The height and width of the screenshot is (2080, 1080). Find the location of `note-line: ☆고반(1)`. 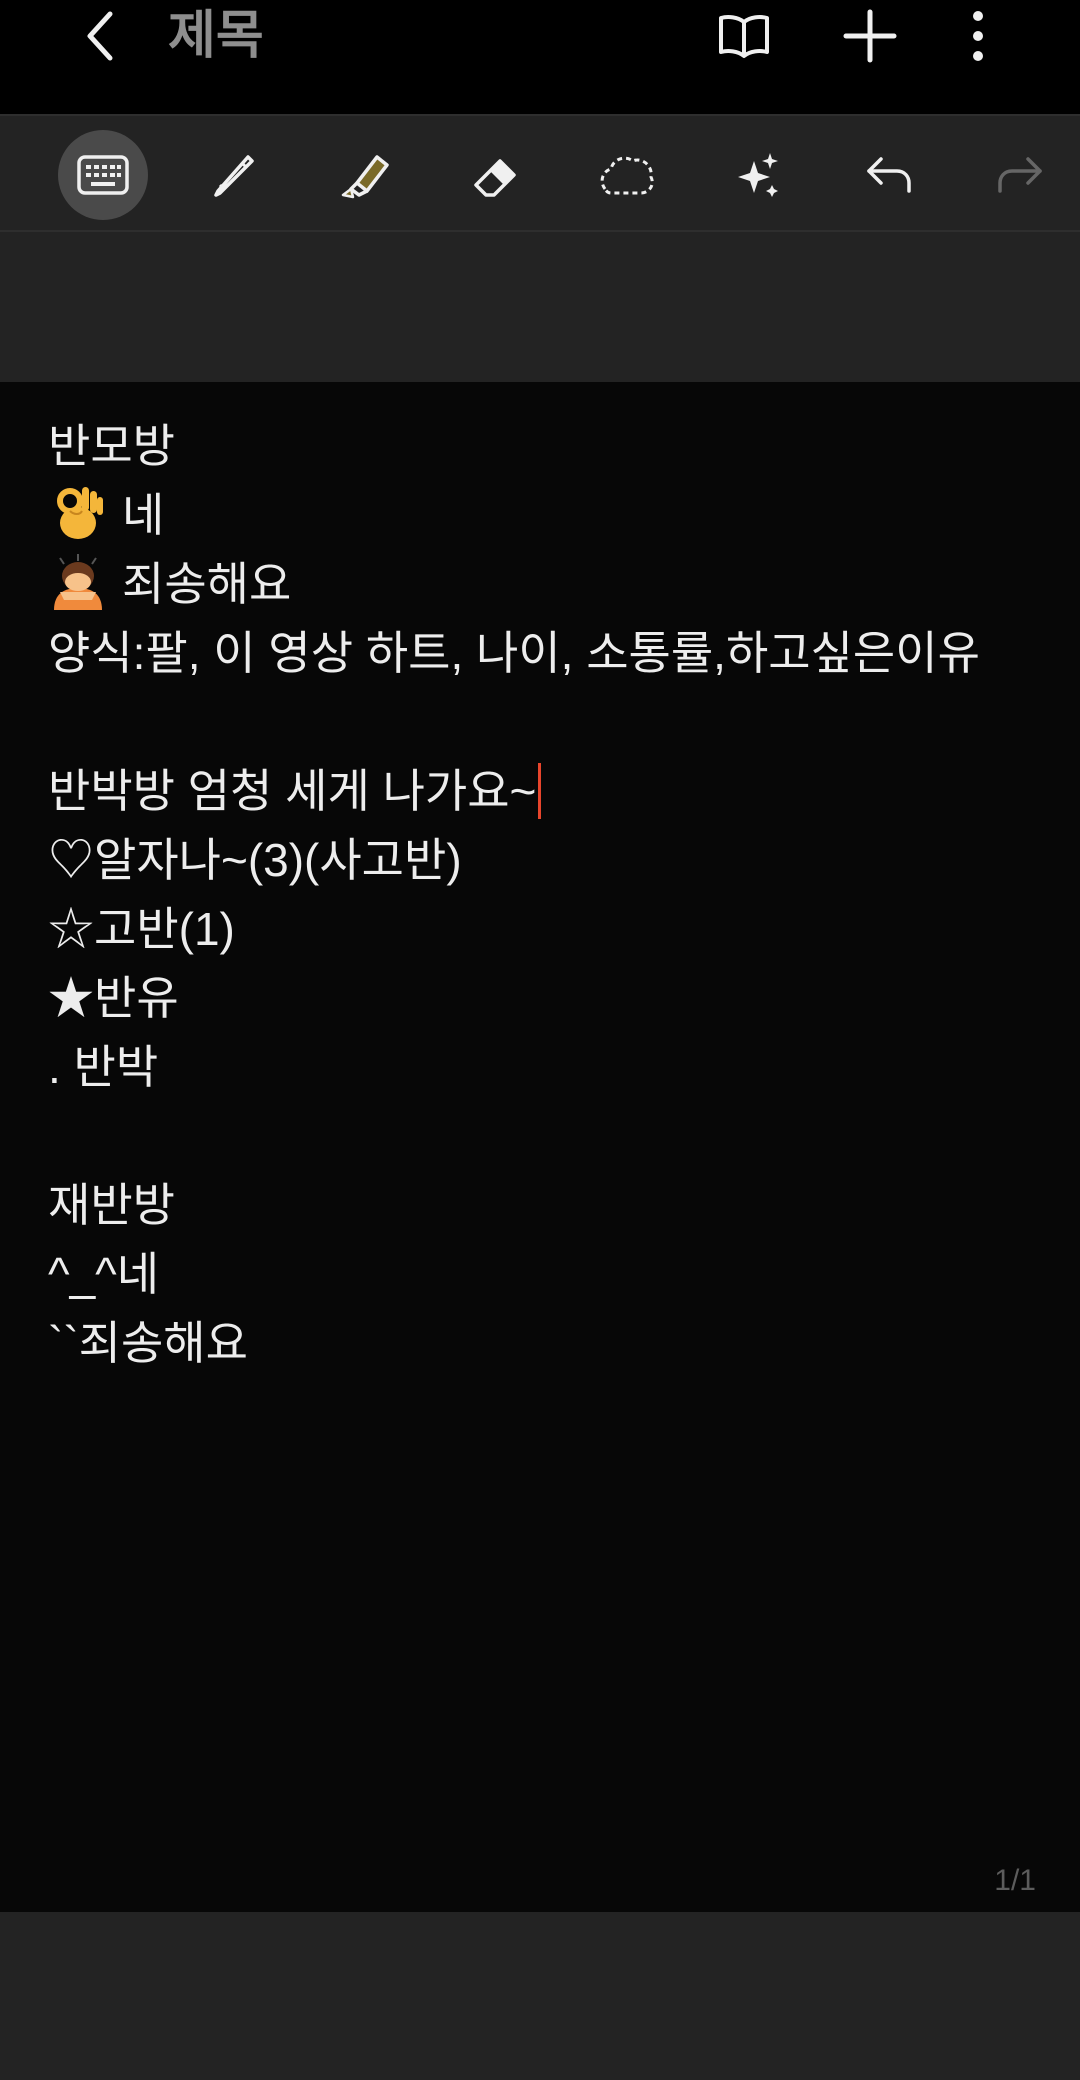

note-line: ☆고반(1) is located at coordinates (141, 929).